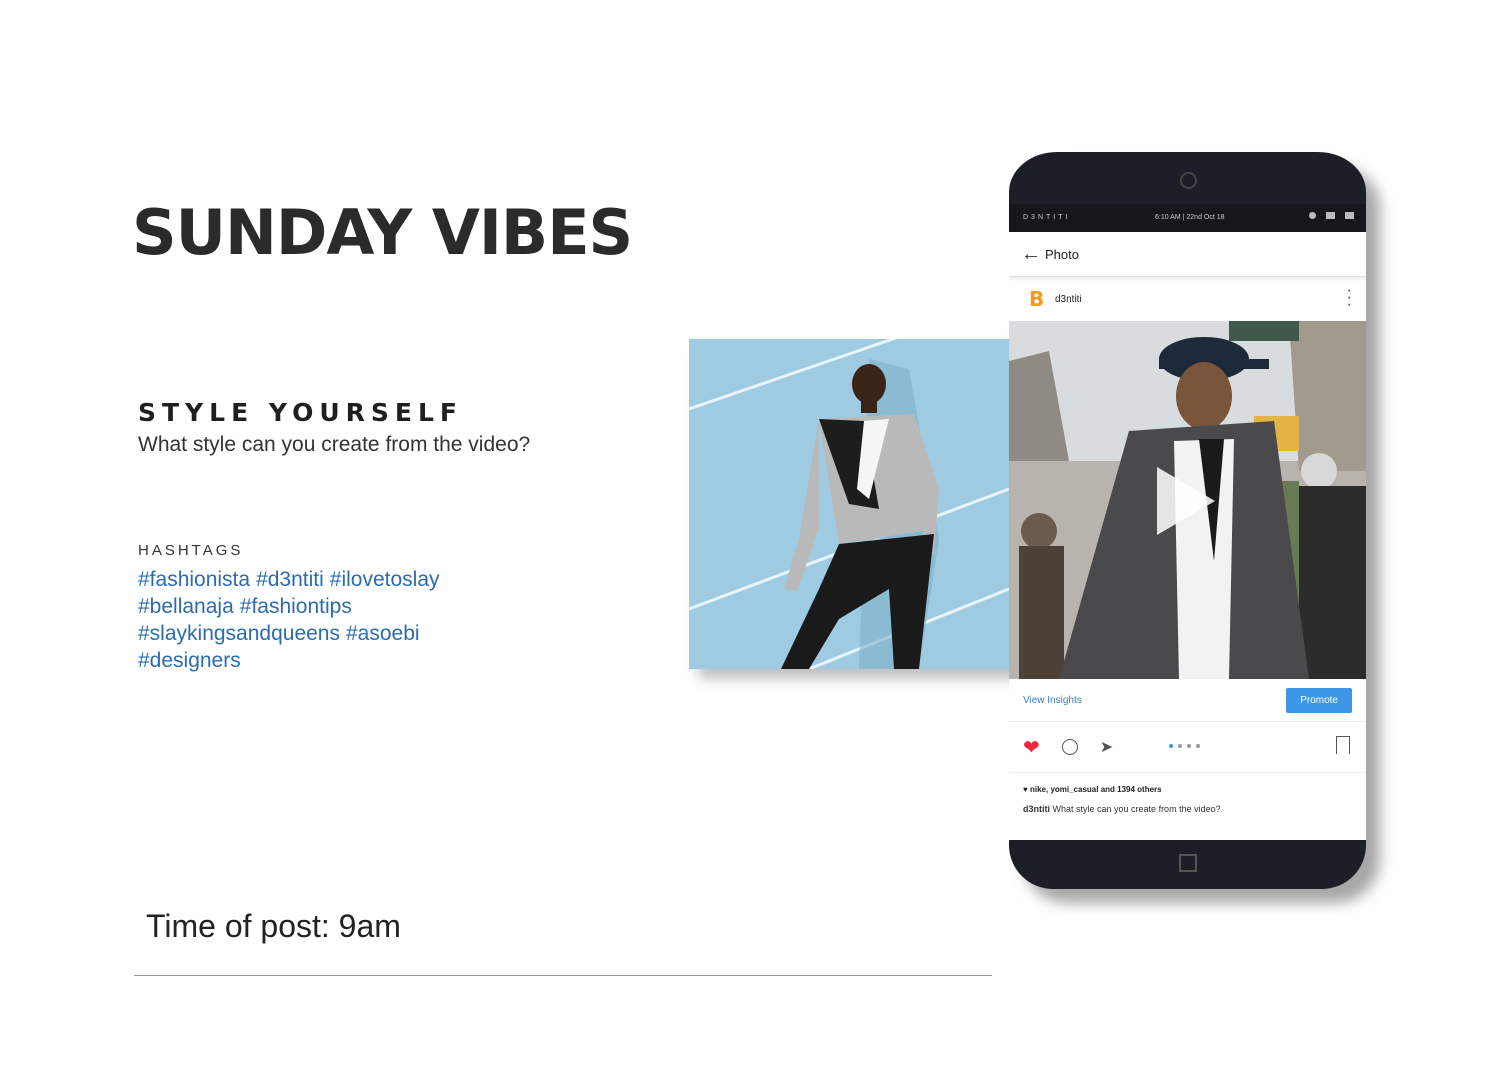  What do you see at coordinates (239, 633) in the screenshot?
I see `hashtag: #slaykingsandqueens` at bounding box center [239, 633].